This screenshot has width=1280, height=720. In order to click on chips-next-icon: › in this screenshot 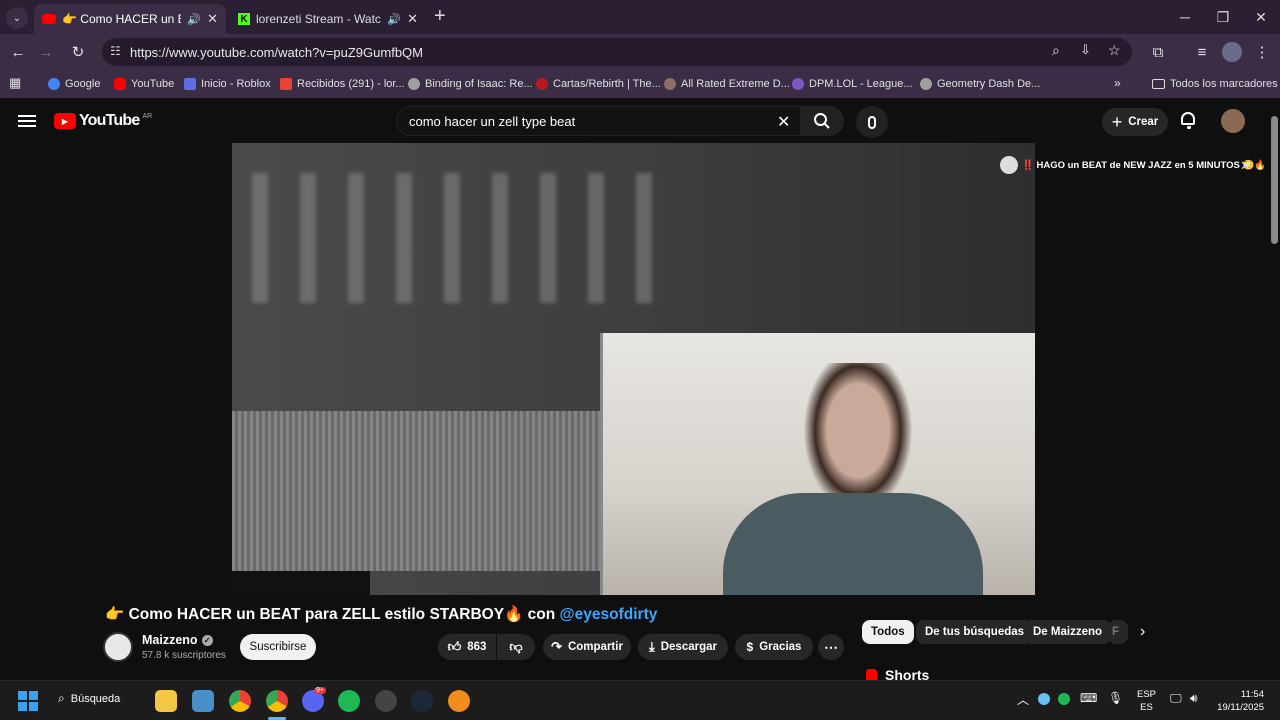, I will do `click(1142, 632)`.